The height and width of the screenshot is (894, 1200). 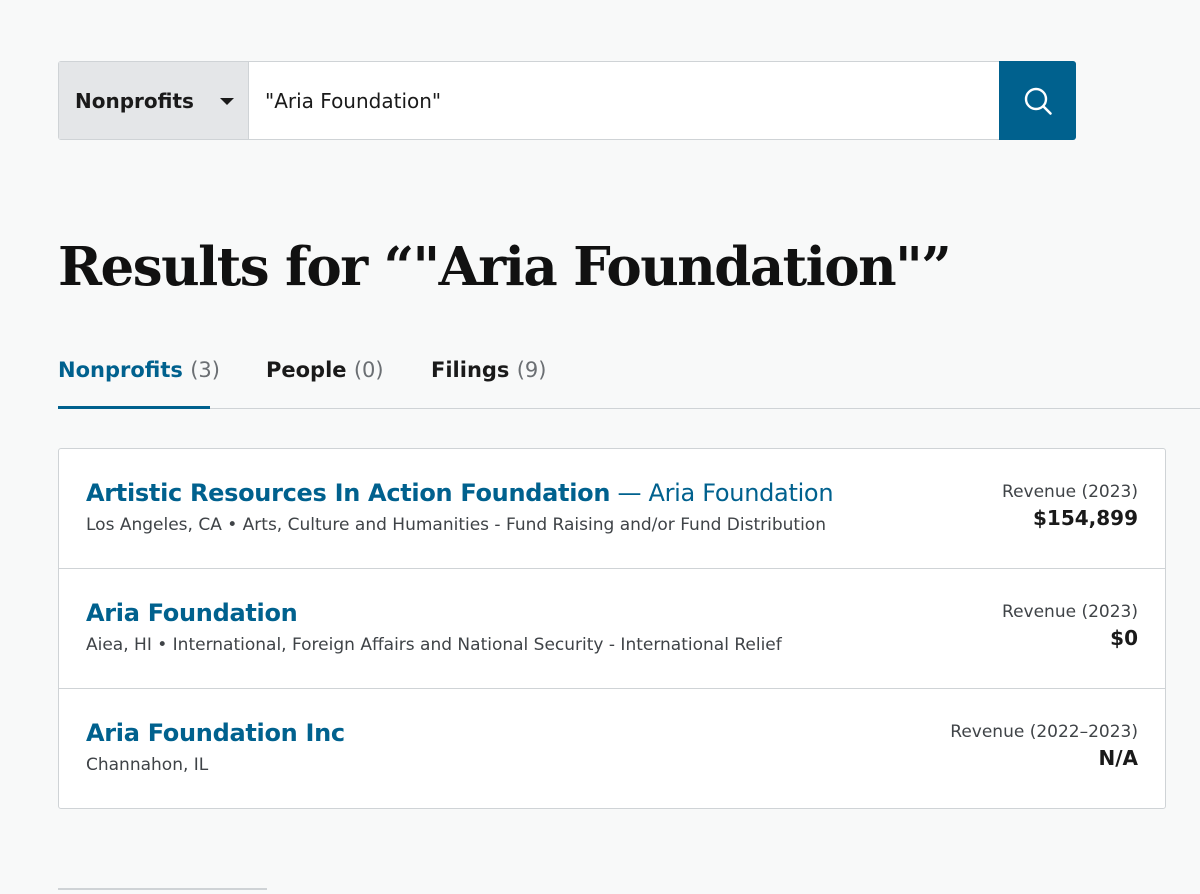 What do you see at coordinates (1044, 746) in the screenshot?
I see `revenue: Revenue (2022–2023) N/A` at bounding box center [1044, 746].